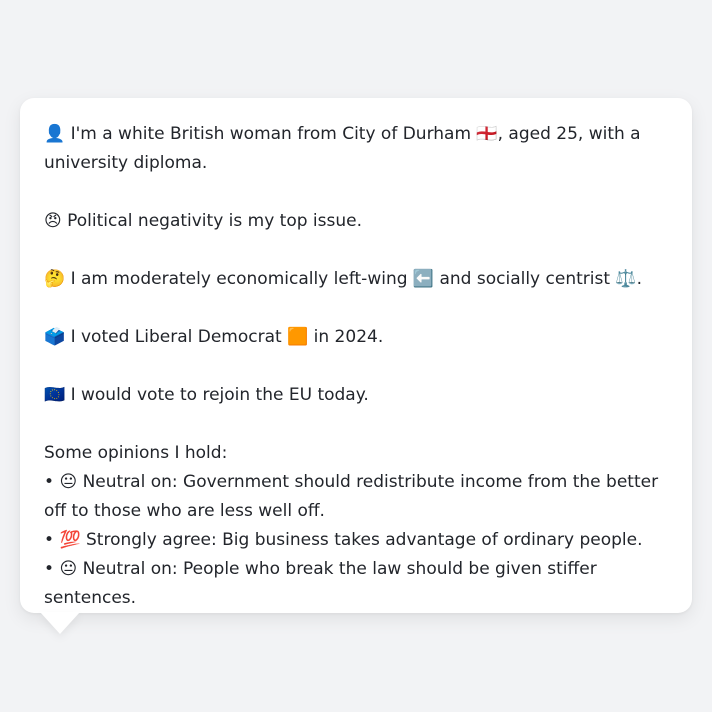 The height and width of the screenshot is (712, 712). I want to click on eu-text: I would vote to rejoin the EU today., so click(219, 395).